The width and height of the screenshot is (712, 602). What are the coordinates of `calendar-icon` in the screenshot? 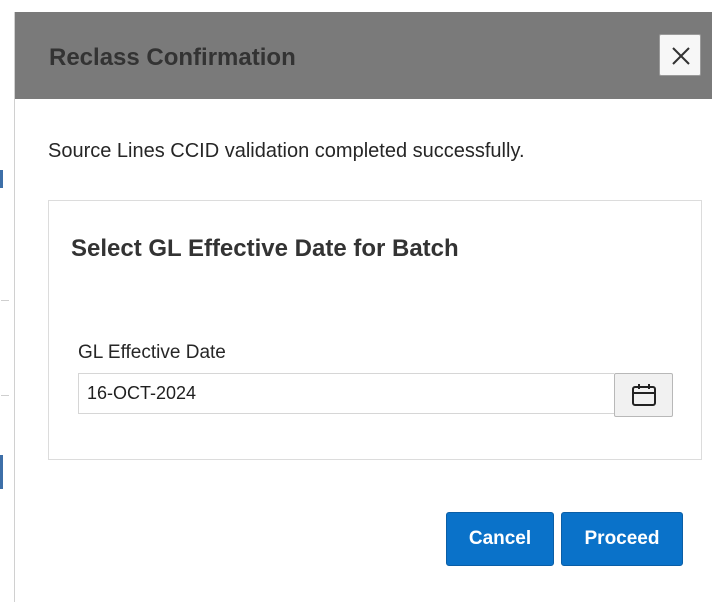 It's located at (644, 395).